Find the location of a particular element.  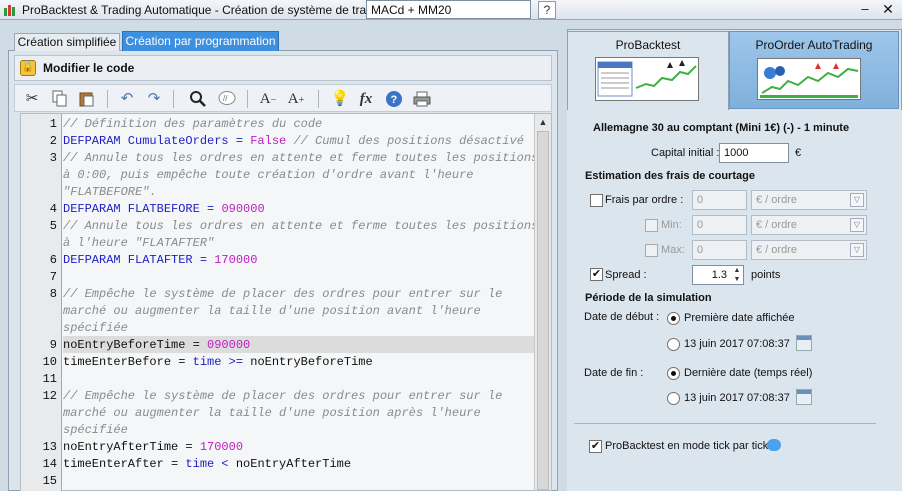

fees-min-unit-select: € / ordre ▽ is located at coordinates (809, 225).